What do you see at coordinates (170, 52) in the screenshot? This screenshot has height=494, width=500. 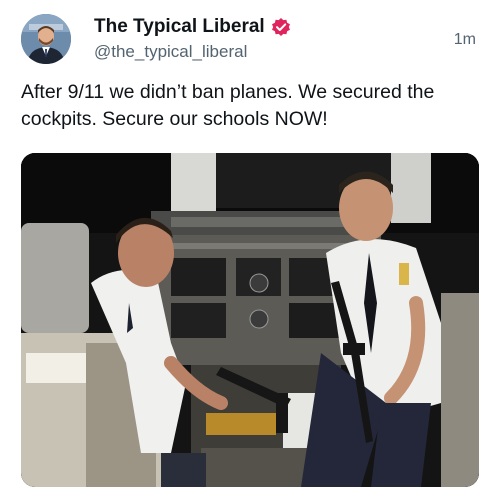 I see `author-handle: @the_typical_liberal` at bounding box center [170, 52].